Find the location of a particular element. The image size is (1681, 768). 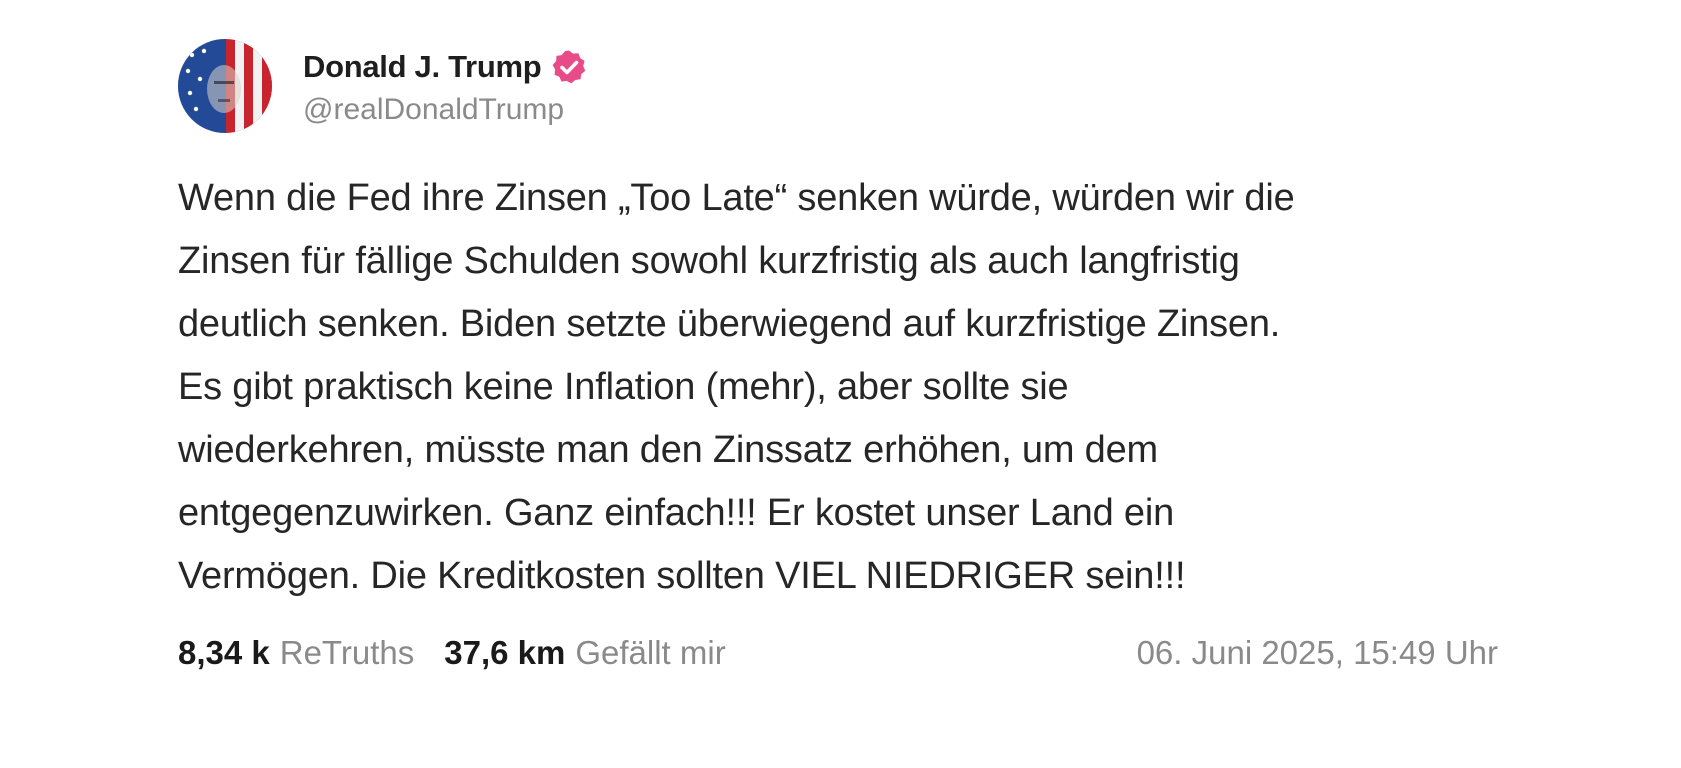

flag-portrait-avatar-icon is located at coordinates (225, 86).